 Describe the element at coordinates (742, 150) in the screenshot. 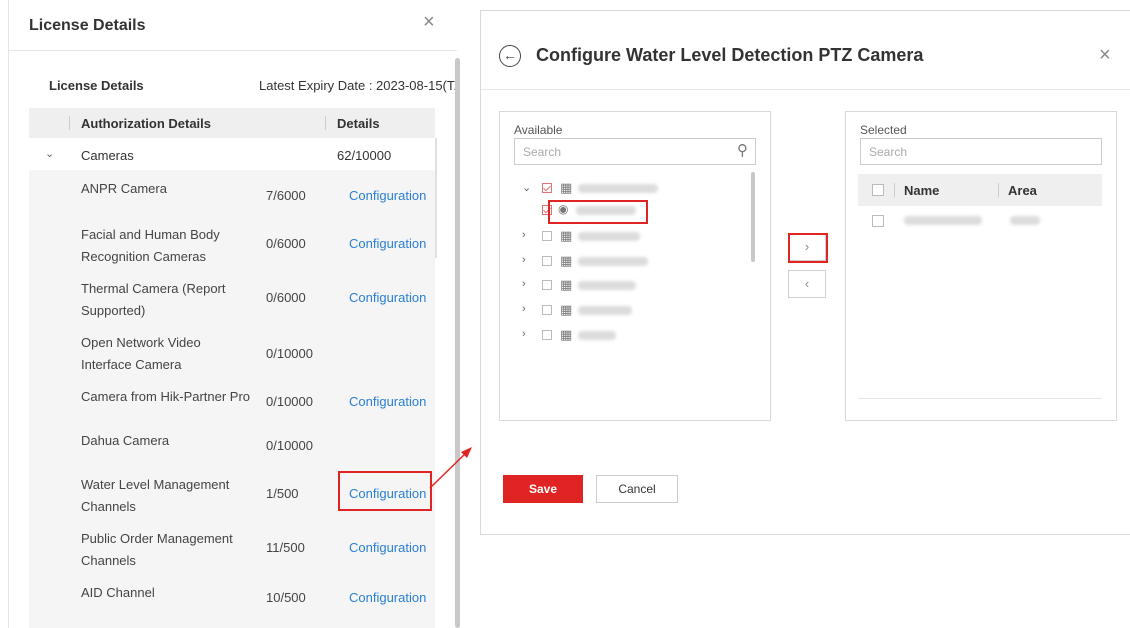

I see `search-icon: ⚲` at that location.